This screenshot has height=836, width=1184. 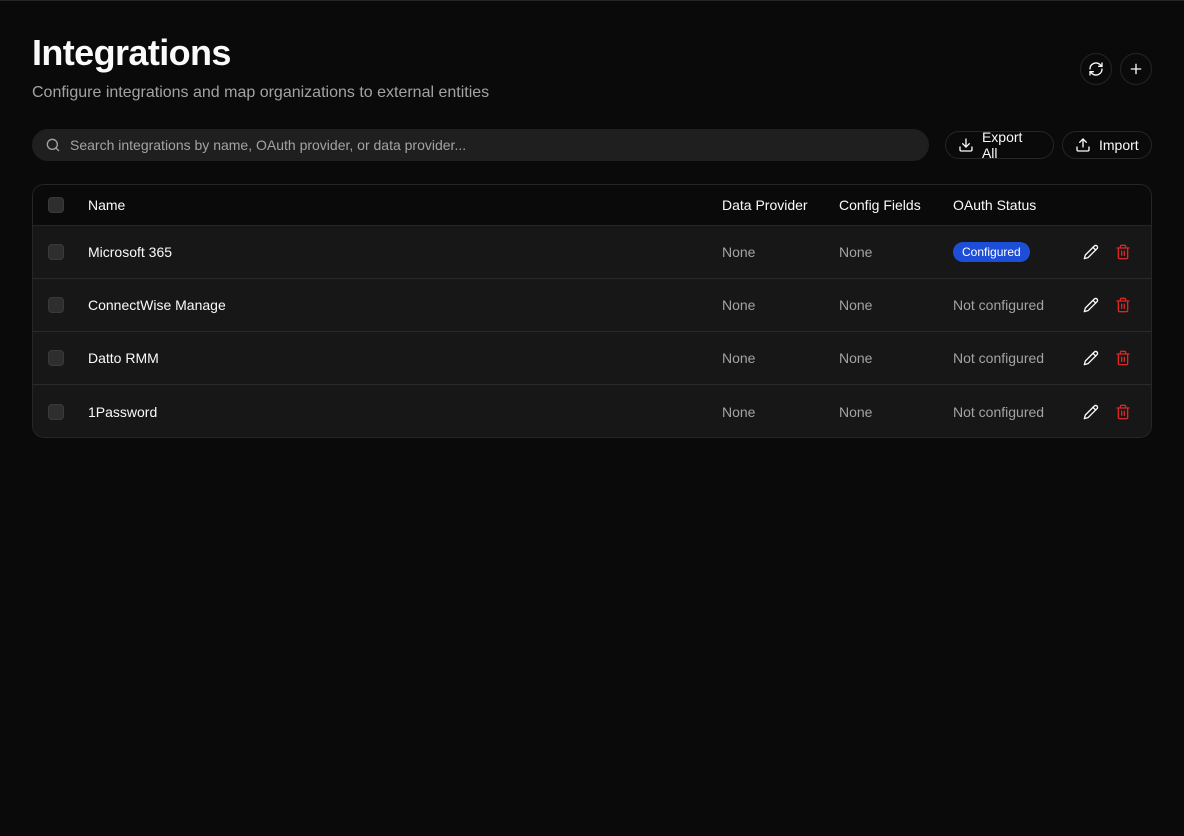 What do you see at coordinates (880, 205) in the screenshot?
I see `column-header-config-fields: Config Fields` at bounding box center [880, 205].